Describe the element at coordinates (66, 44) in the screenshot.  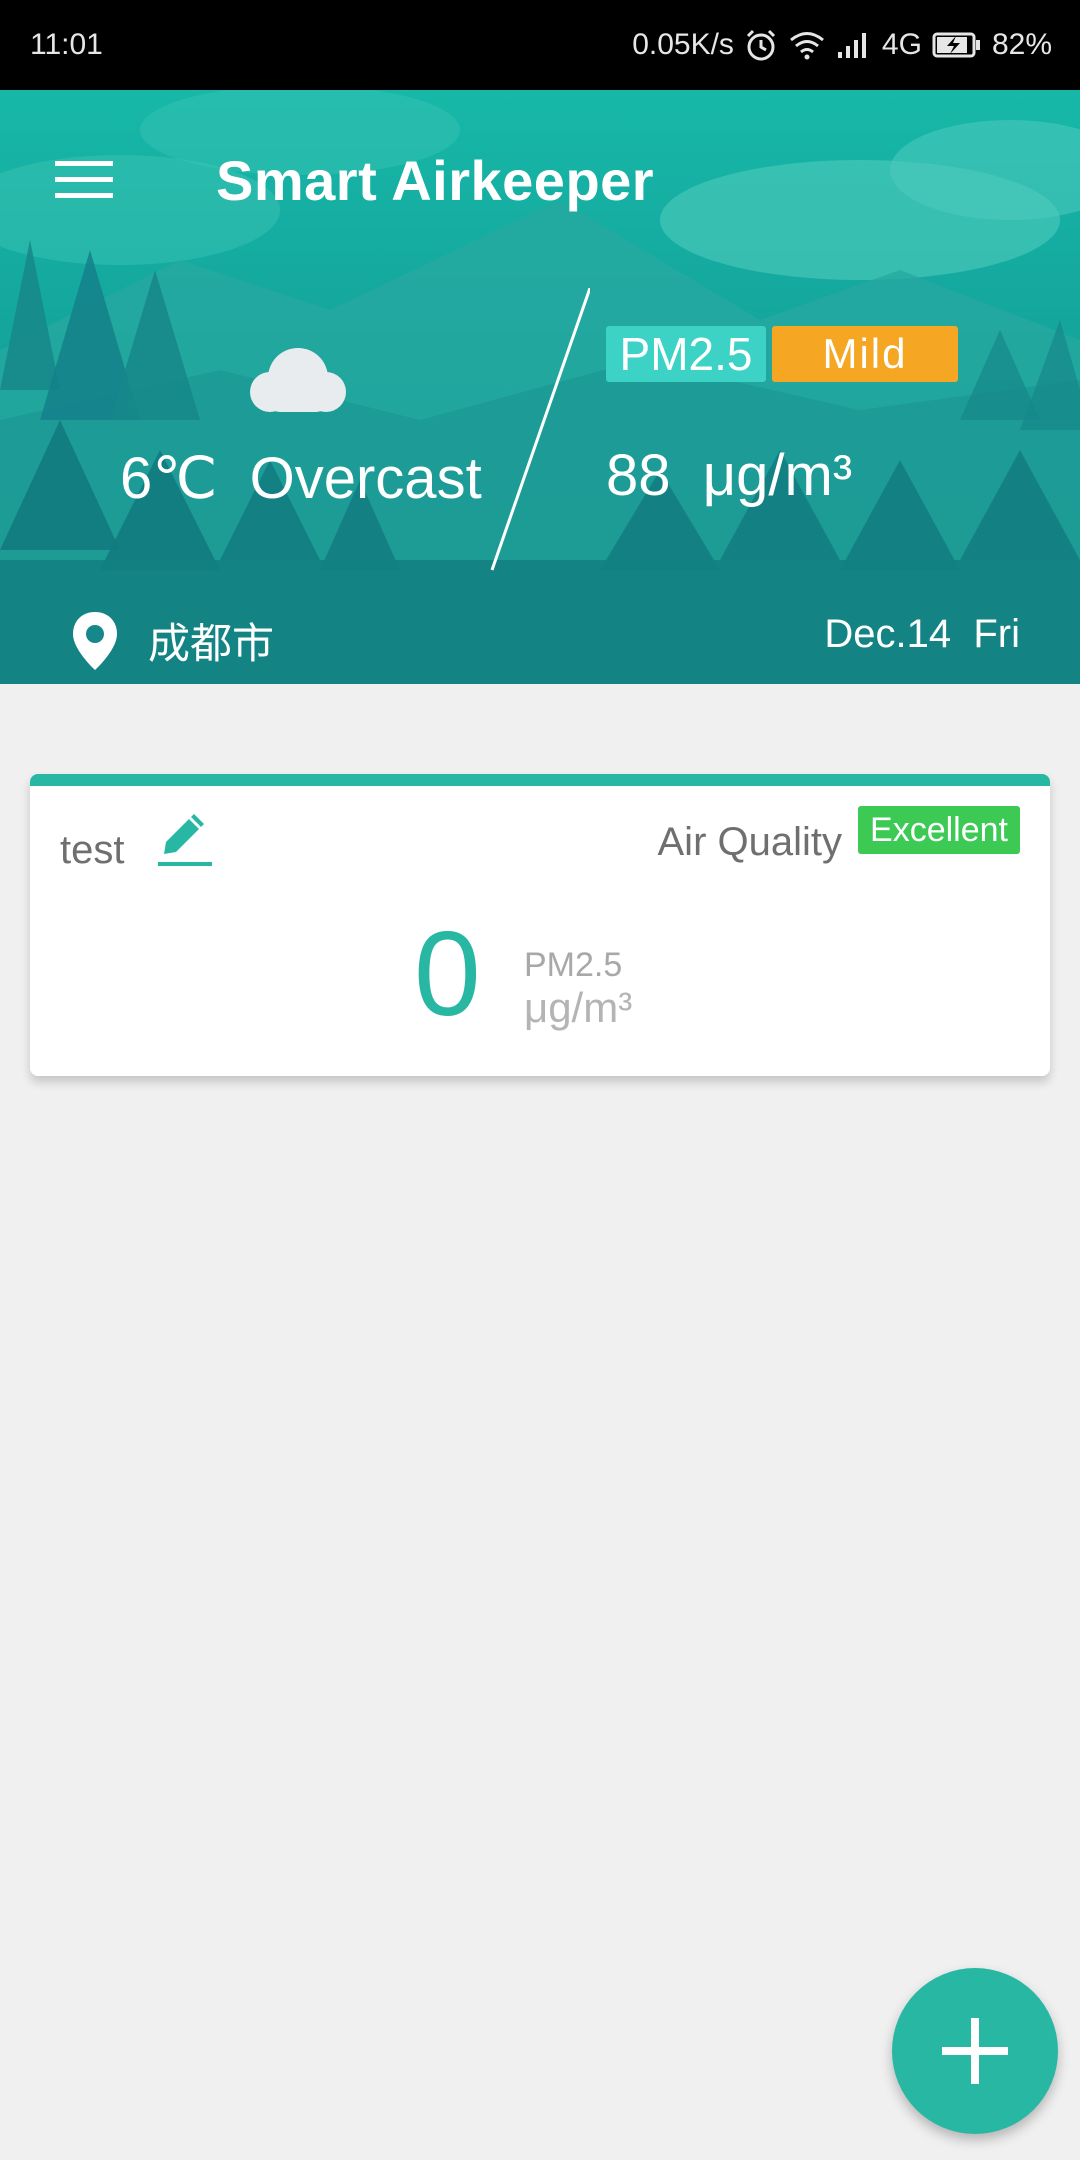
I see `status-time: 11:01` at that location.